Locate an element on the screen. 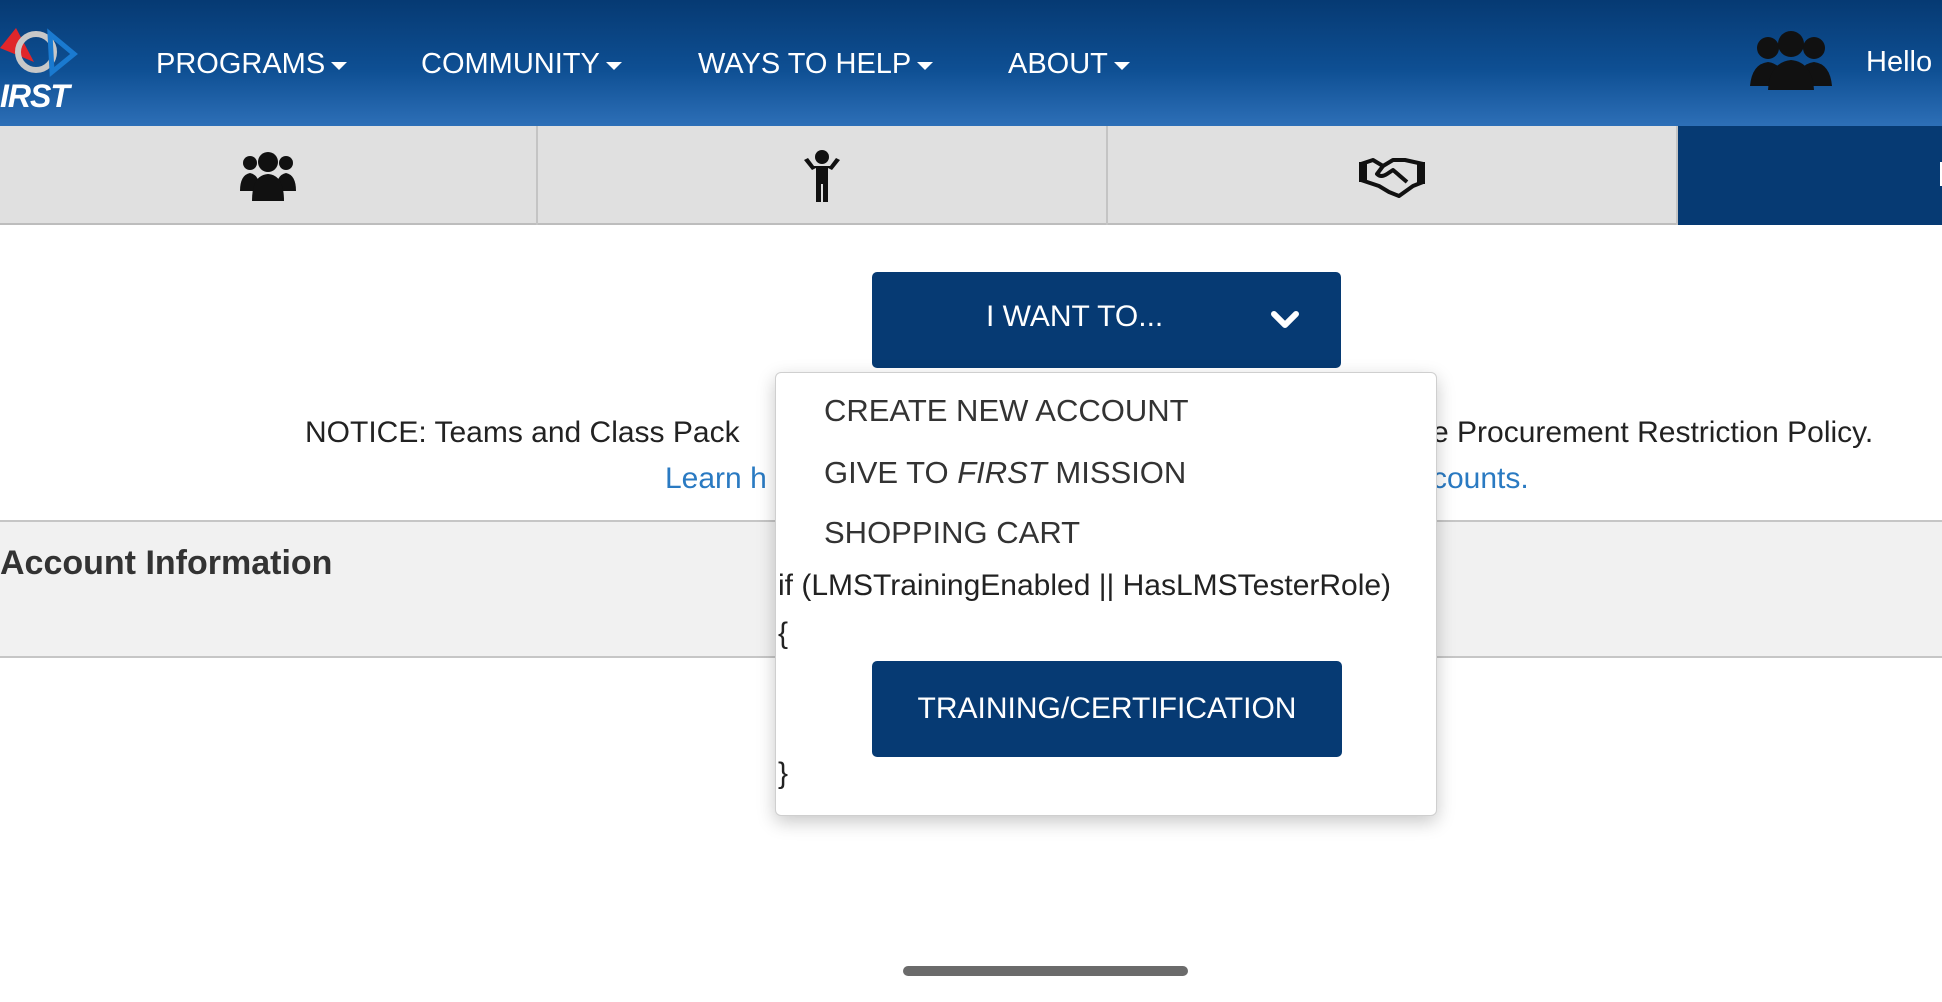  tab-teams is located at coordinates (269, 175).